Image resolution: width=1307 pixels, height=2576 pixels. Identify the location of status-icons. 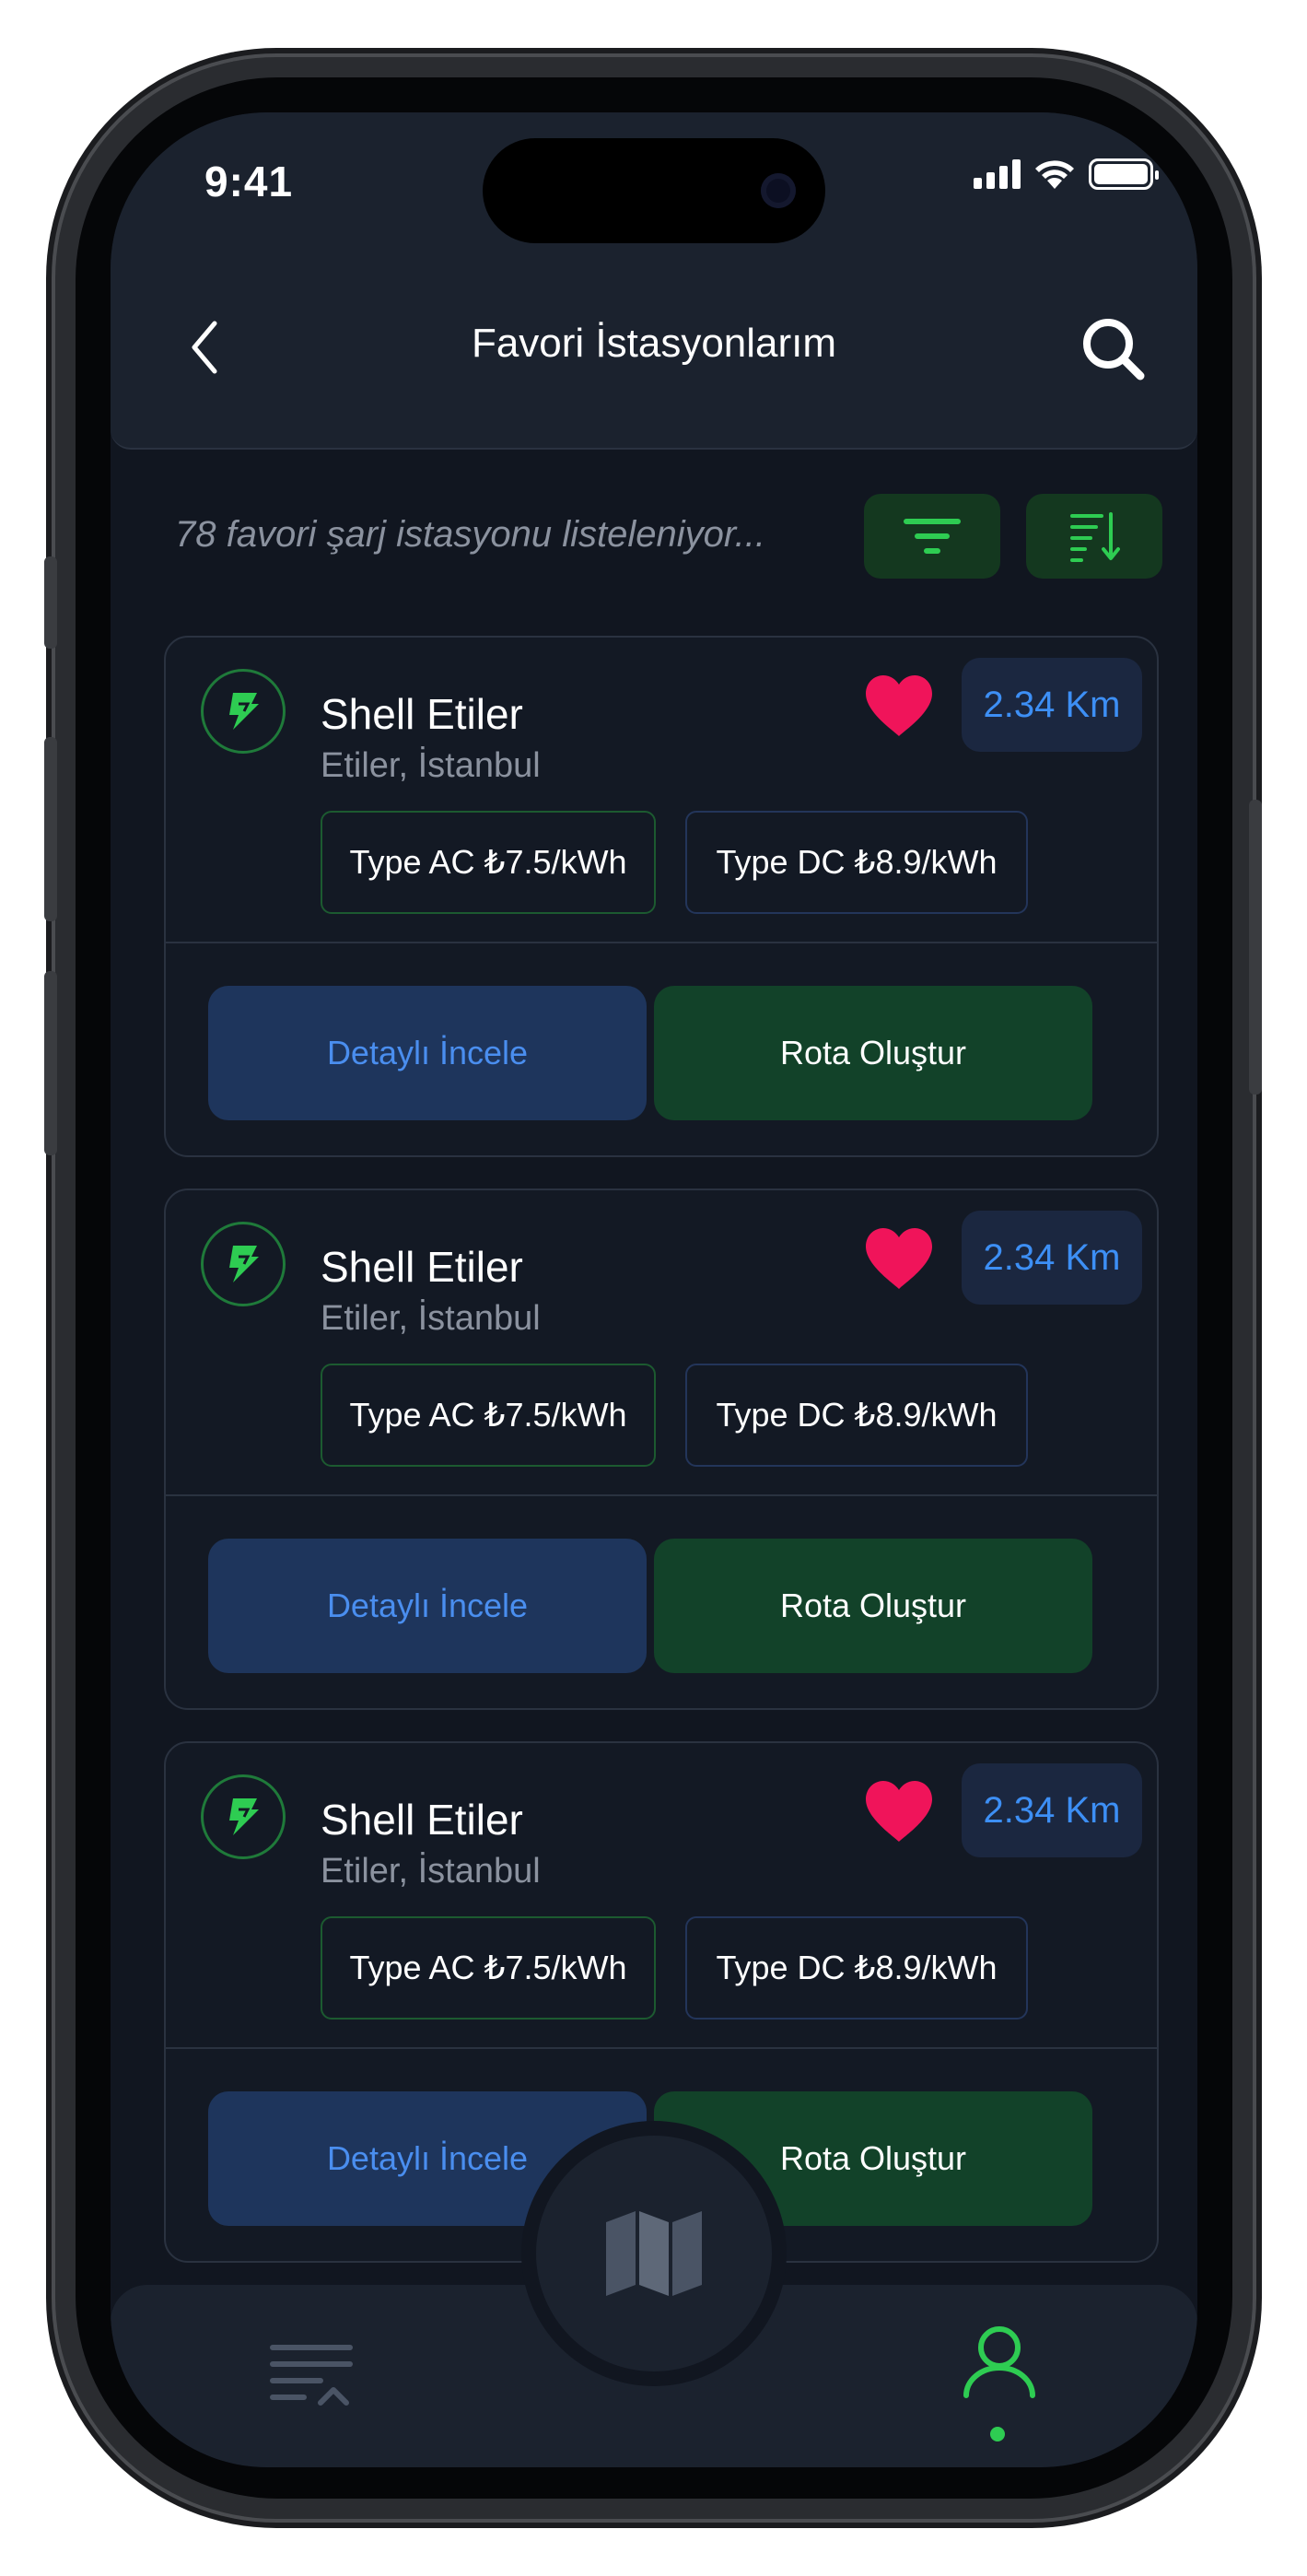
(1066, 174).